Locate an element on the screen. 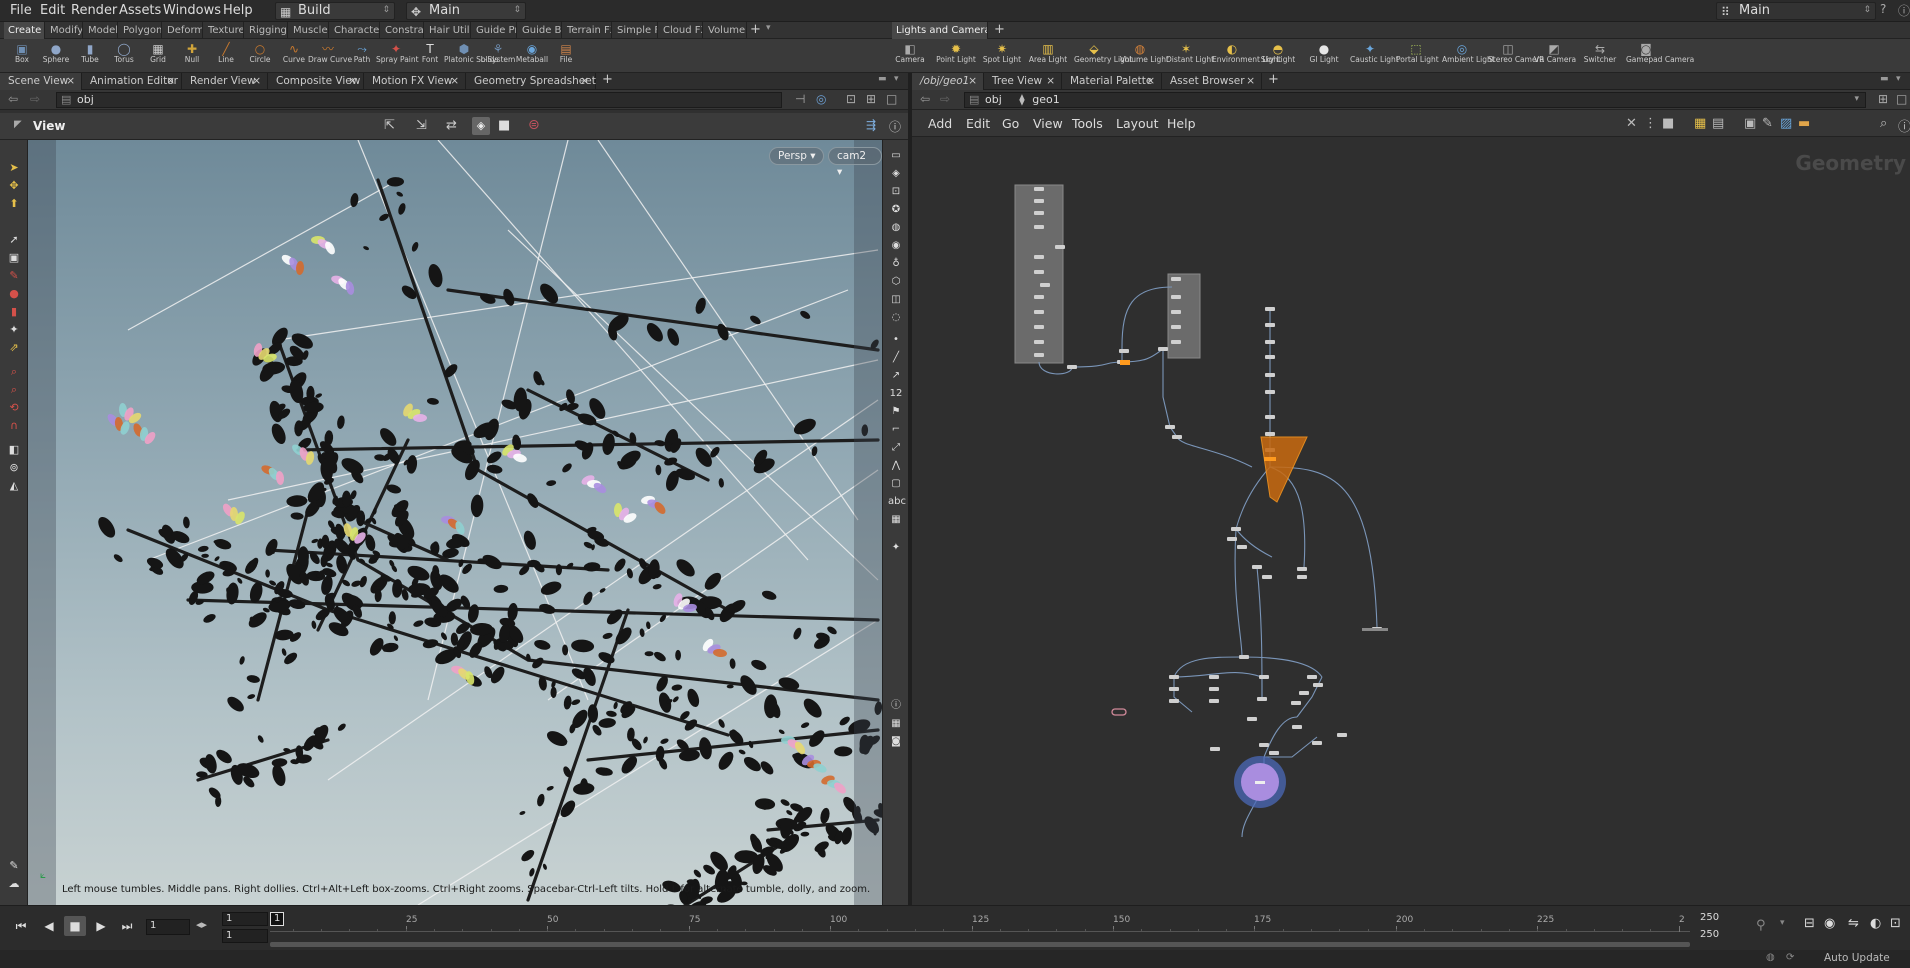 The height and width of the screenshot is (968, 1910). snap-icon: ◧ is located at coordinates (14, 450).